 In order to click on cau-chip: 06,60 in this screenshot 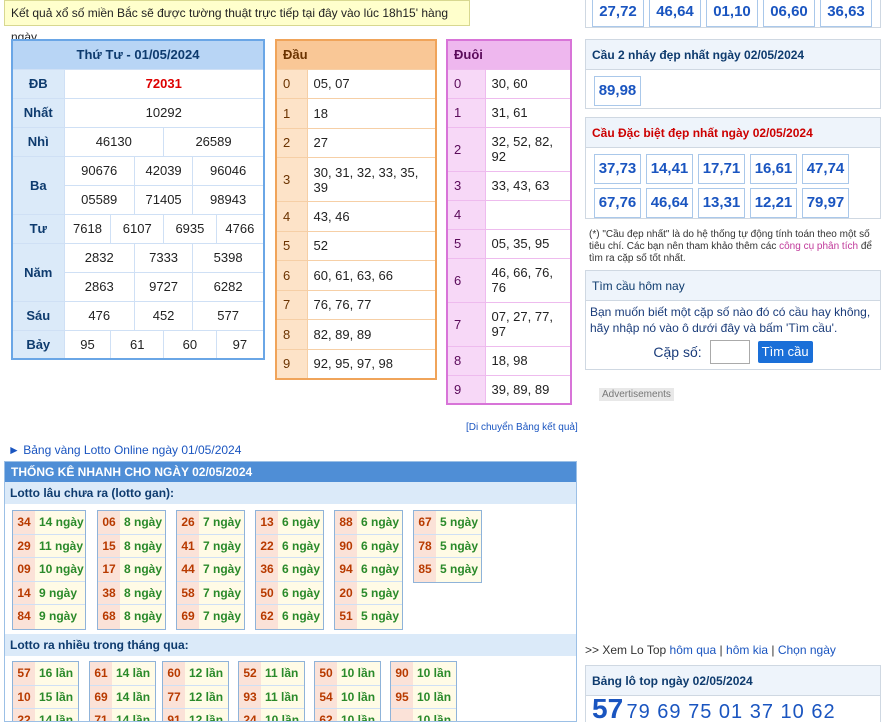, I will do `click(789, 13)`.